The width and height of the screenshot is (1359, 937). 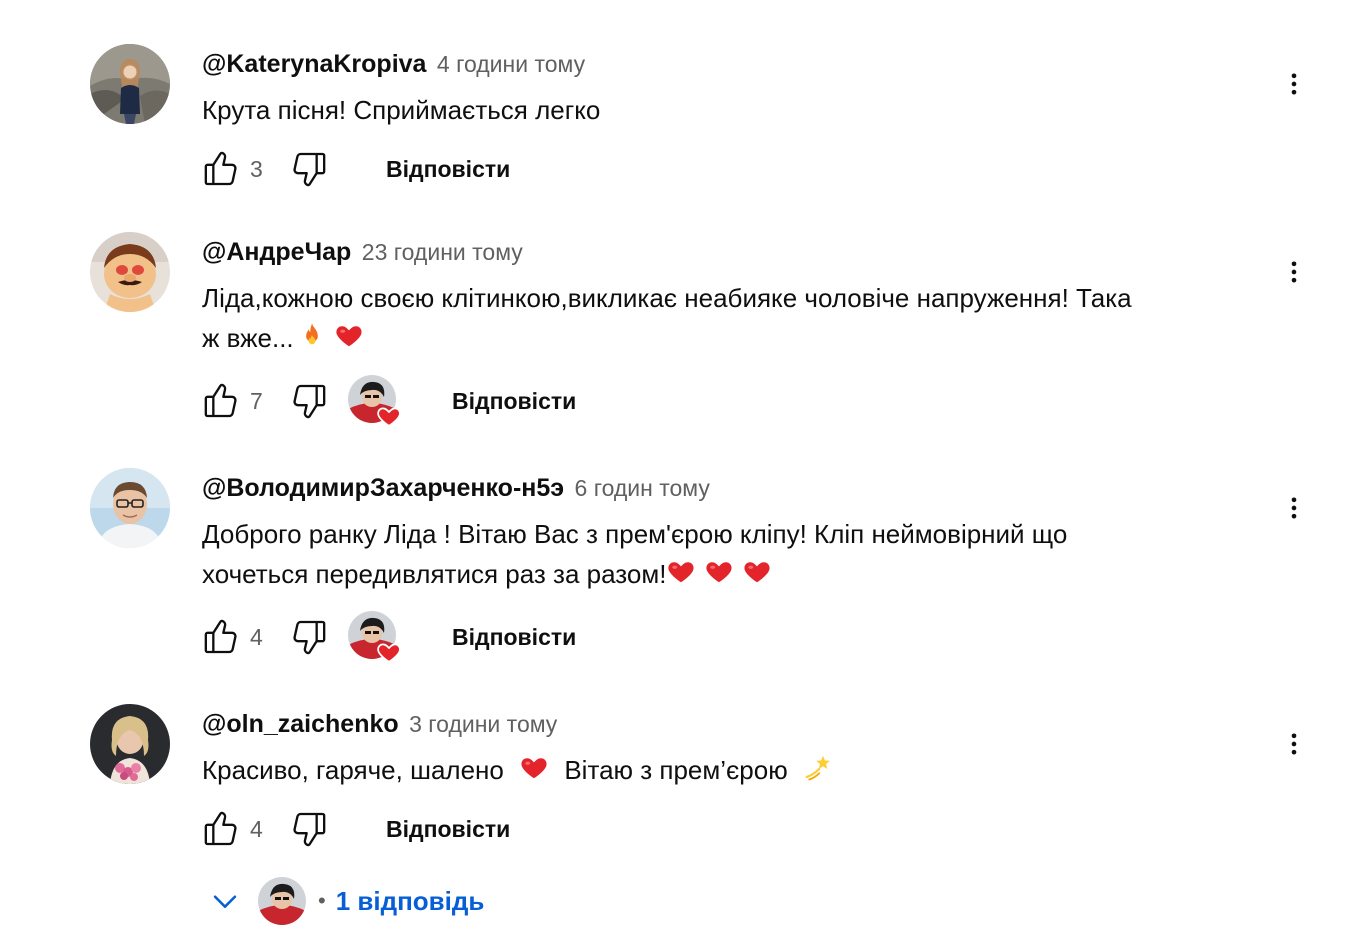 What do you see at coordinates (353, 169) in the screenshot?
I see `comment-toolbar: 3 Відповісти` at bounding box center [353, 169].